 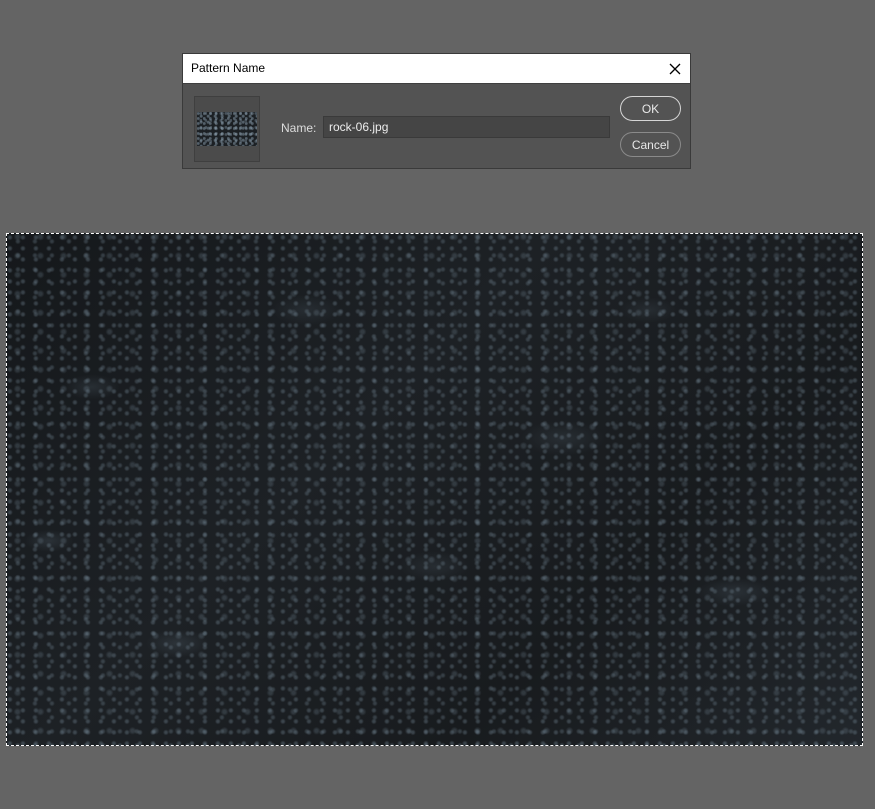 I want to click on close-button, so click(x=675, y=68).